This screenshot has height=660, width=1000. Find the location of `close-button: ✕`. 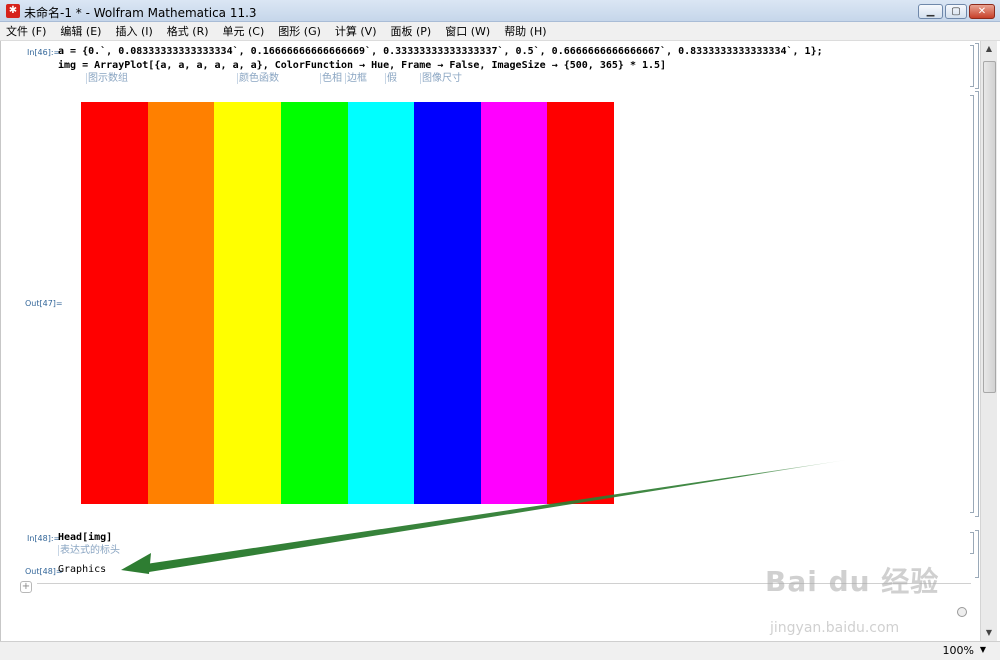

close-button: ✕ is located at coordinates (982, 11).